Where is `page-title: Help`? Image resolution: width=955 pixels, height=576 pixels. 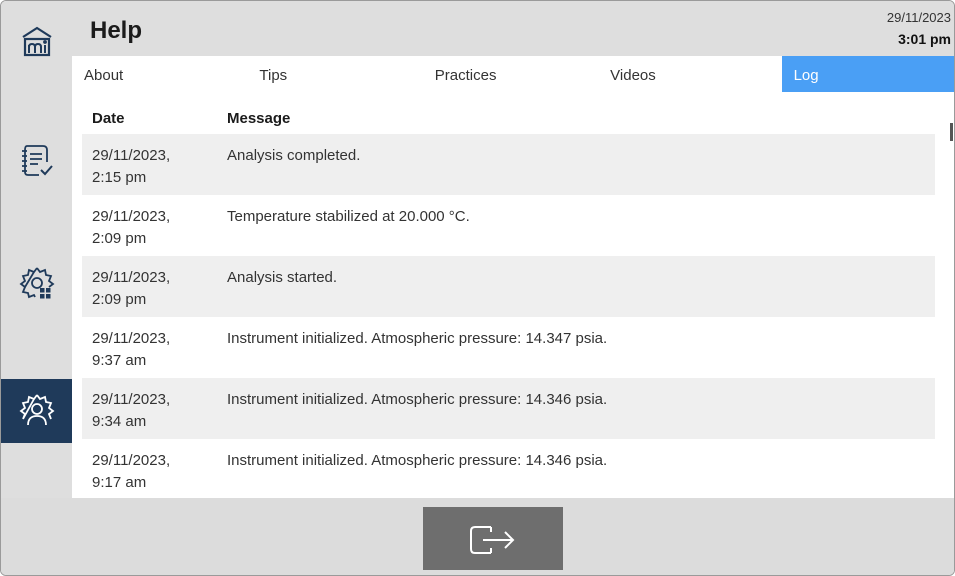 page-title: Help is located at coordinates (116, 30).